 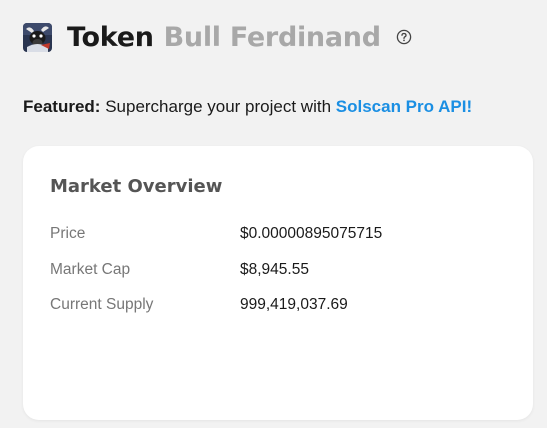 I want to click on token-header: Token Bull Ferdinand, so click(x=217, y=37).